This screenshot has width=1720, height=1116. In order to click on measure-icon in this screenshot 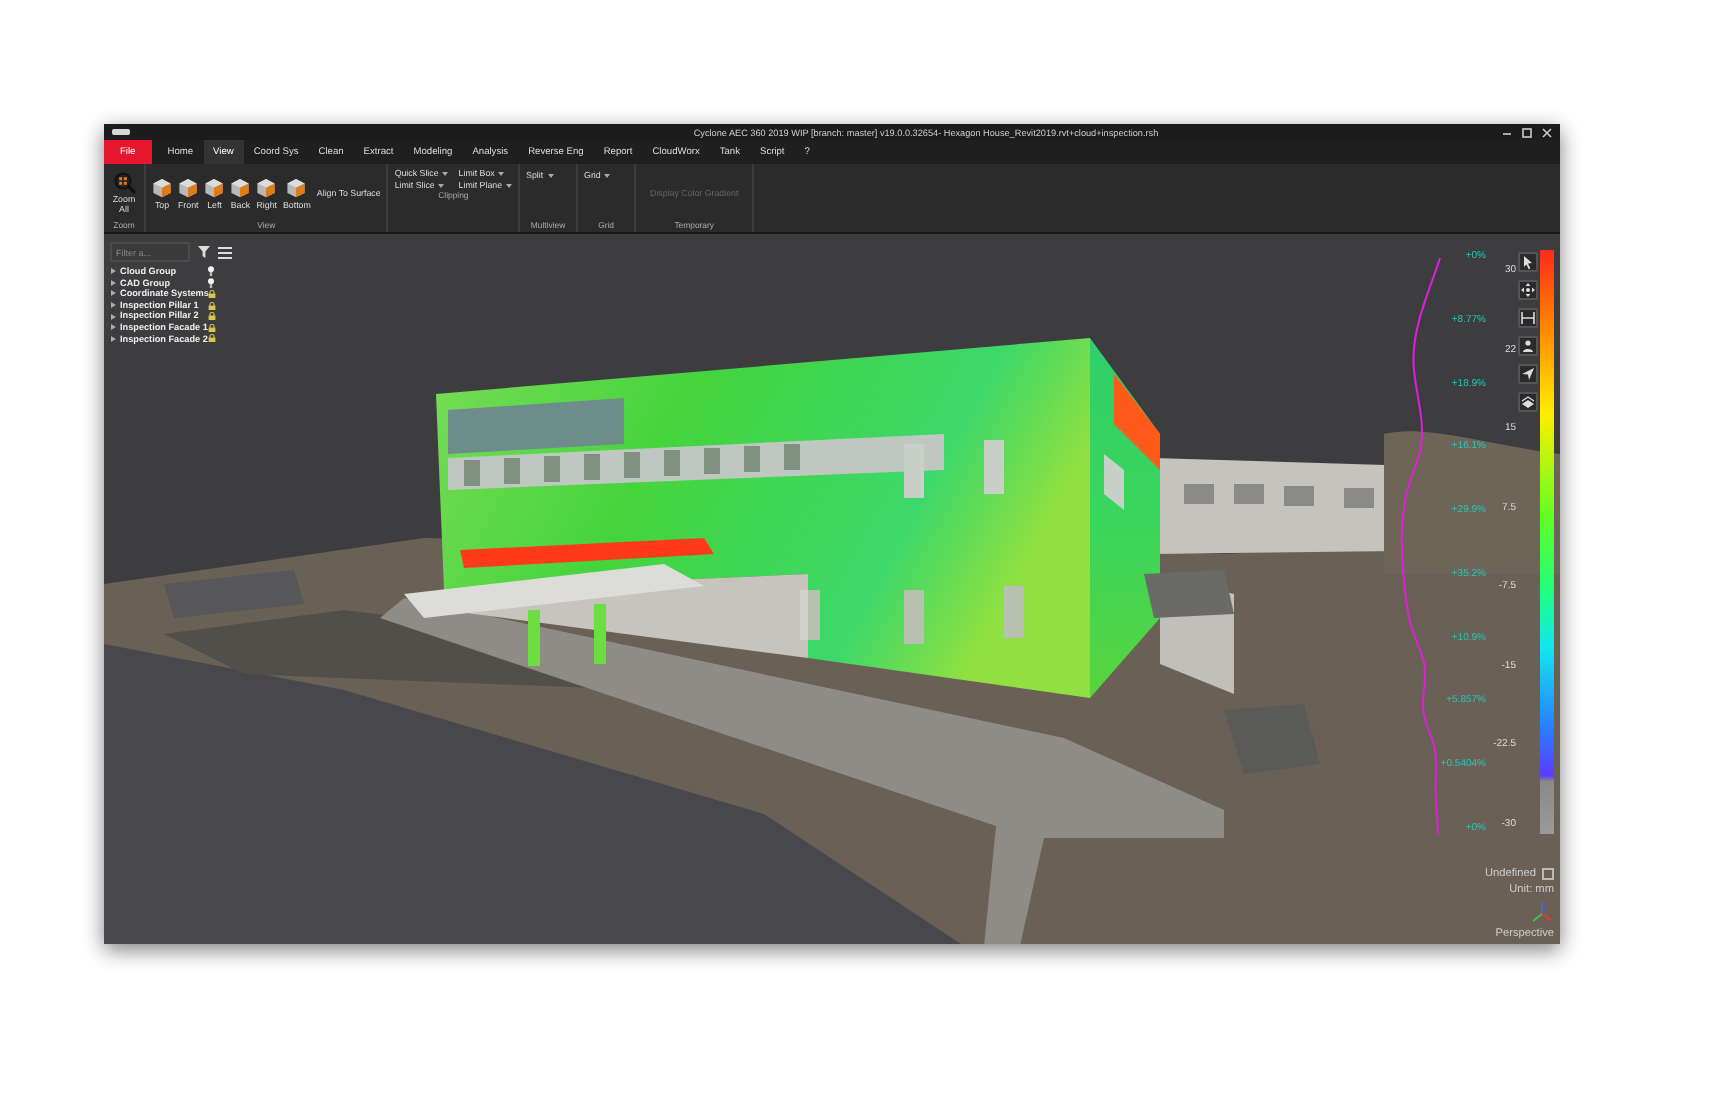, I will do `click(1528, 318)`.